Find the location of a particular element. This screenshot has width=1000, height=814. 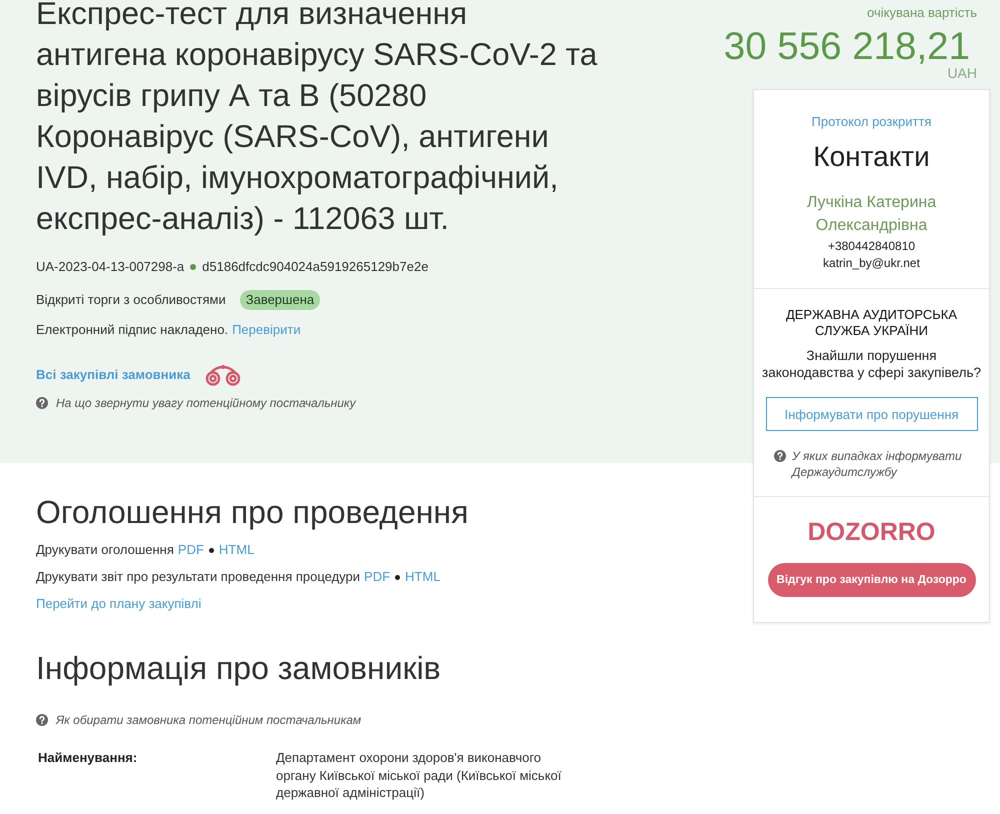

value-caption: очікувана вартість is located at coordinates (922, 13).